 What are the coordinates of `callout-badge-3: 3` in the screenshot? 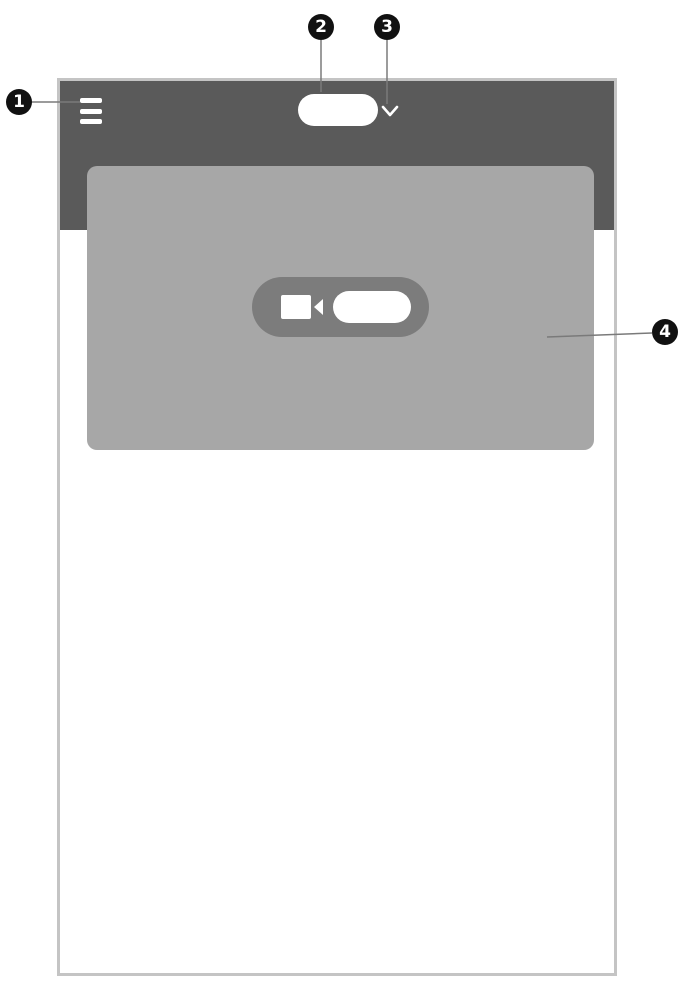 It's located at (387, 27).